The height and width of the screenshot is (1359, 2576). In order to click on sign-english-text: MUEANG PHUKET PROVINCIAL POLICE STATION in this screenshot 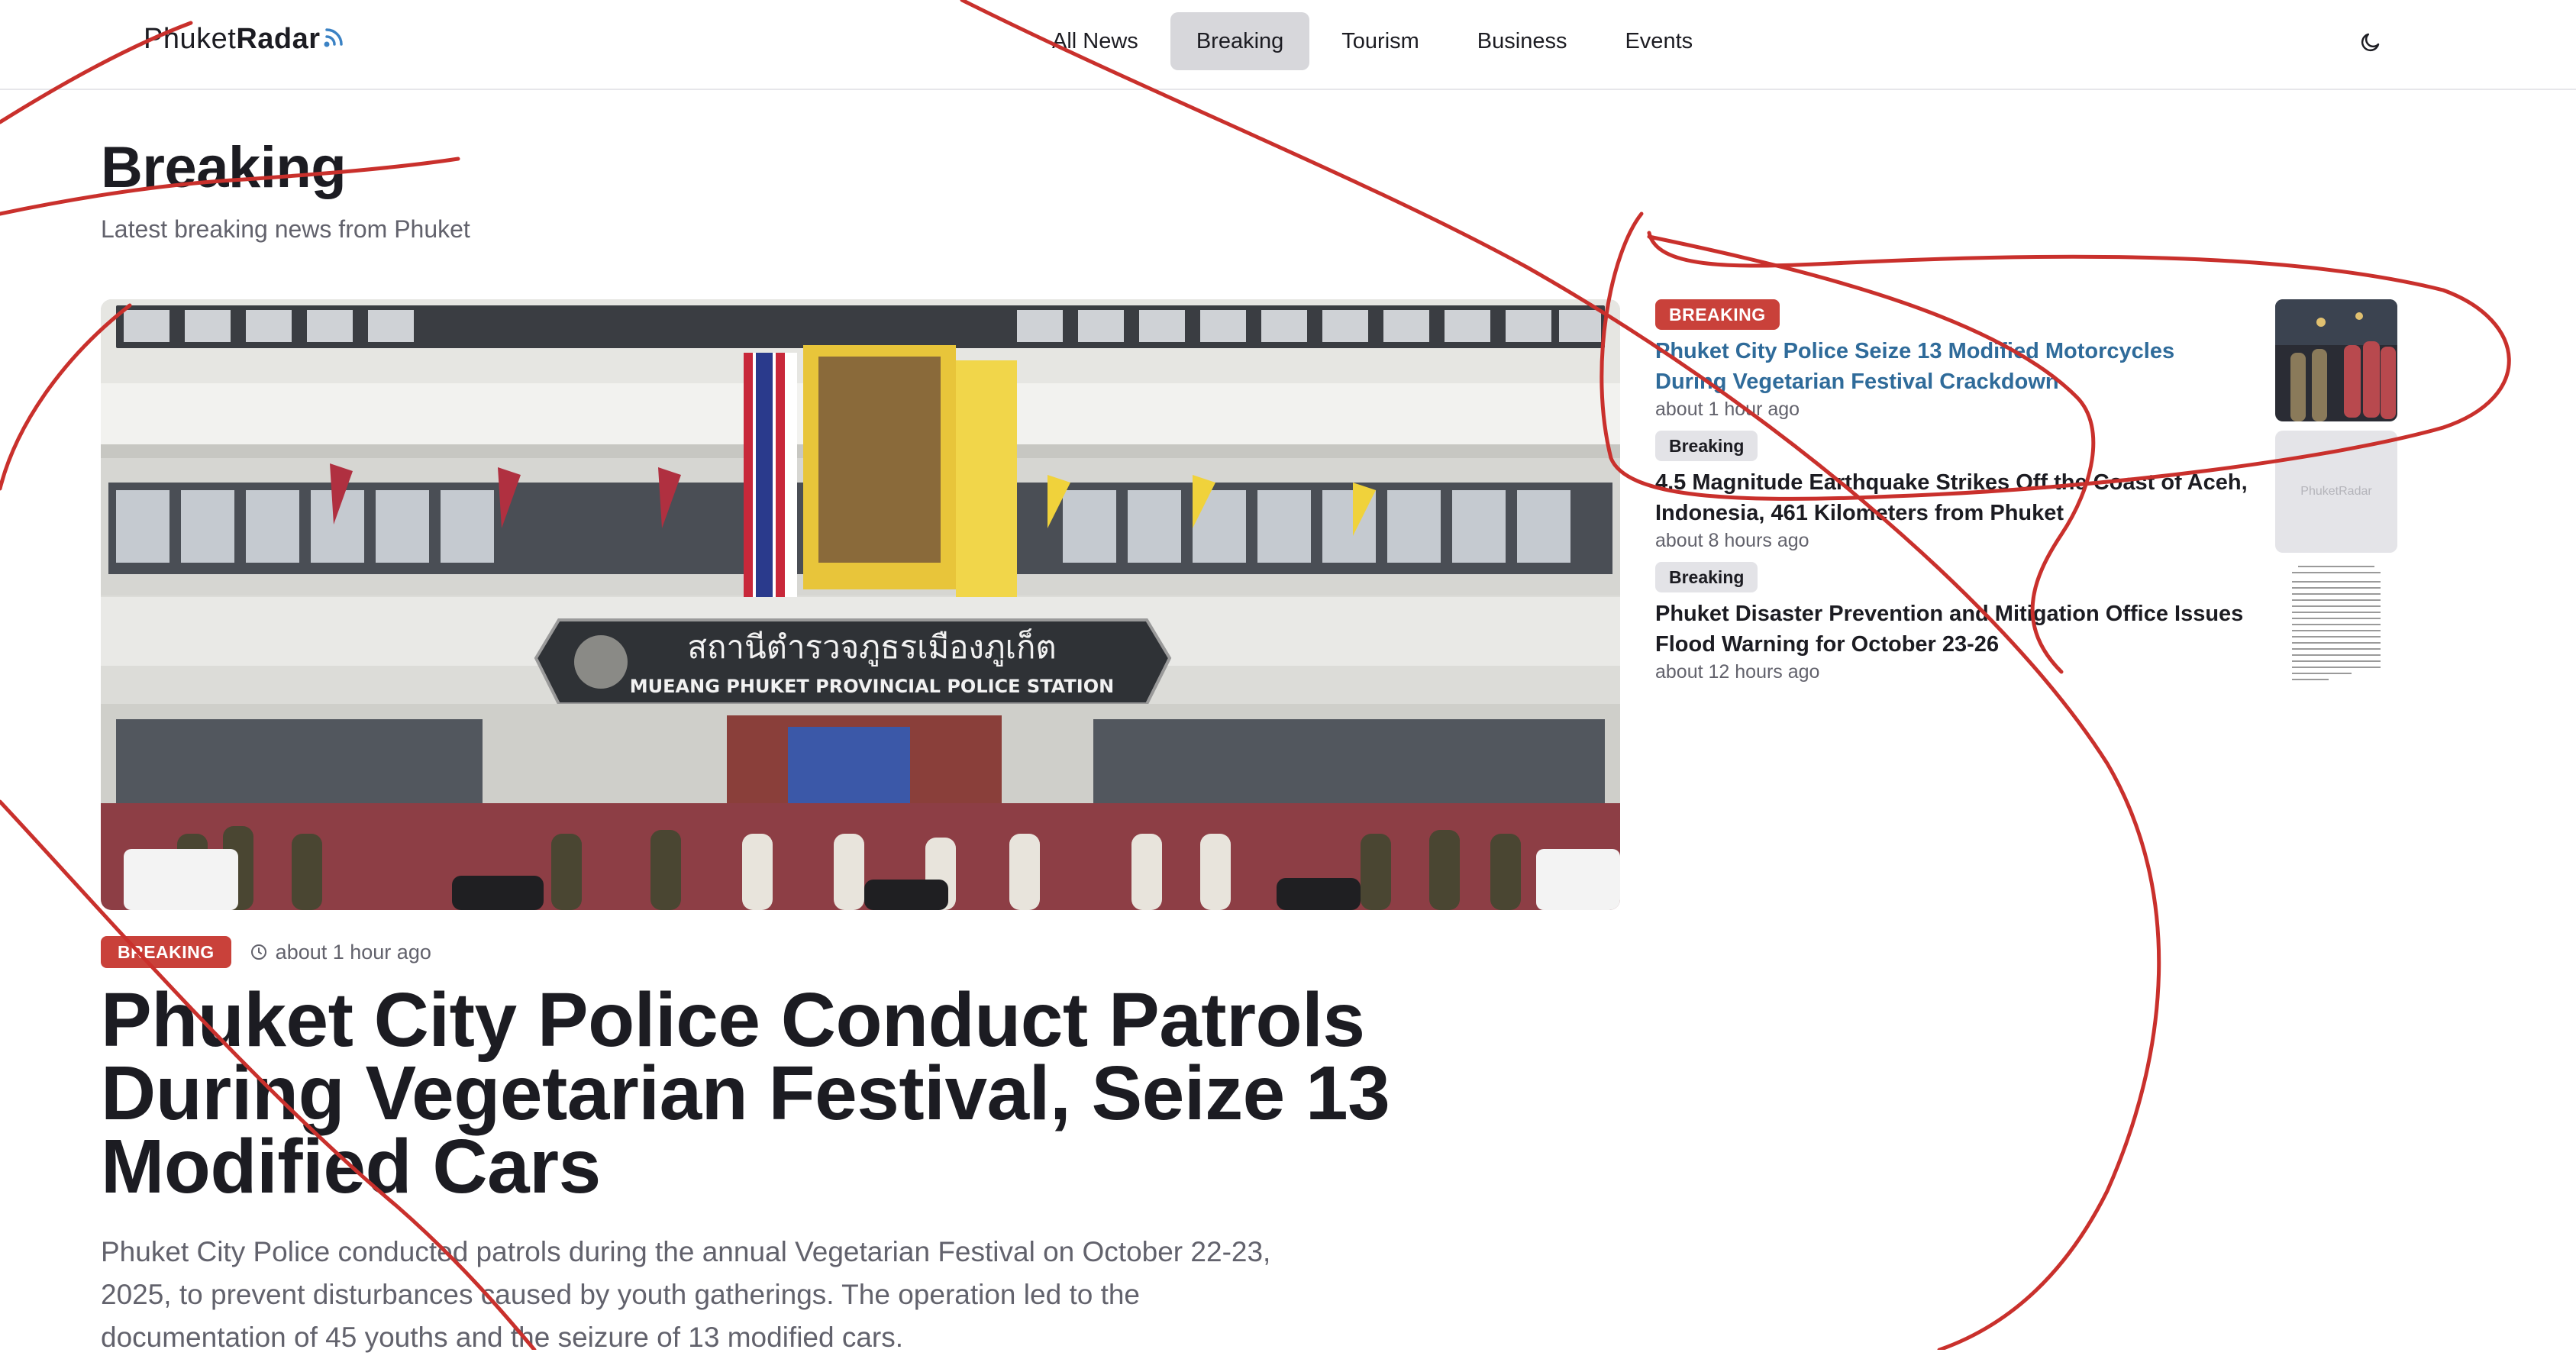, I will do `click(872, 686)`.